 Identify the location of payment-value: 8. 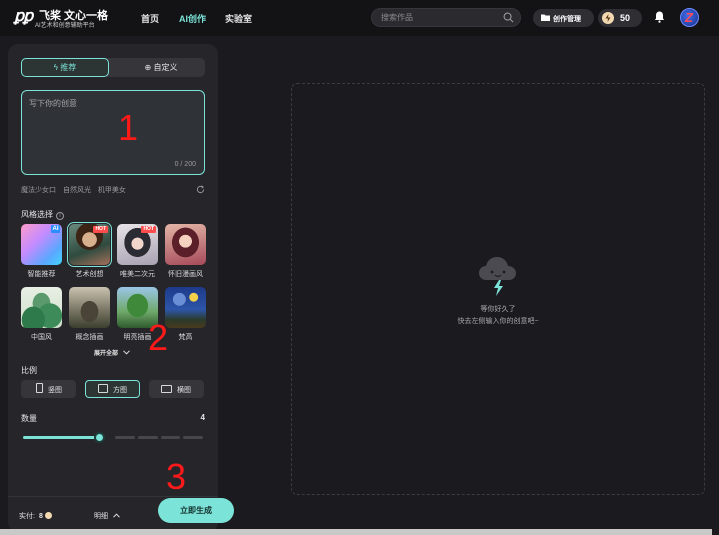
(40, 516).